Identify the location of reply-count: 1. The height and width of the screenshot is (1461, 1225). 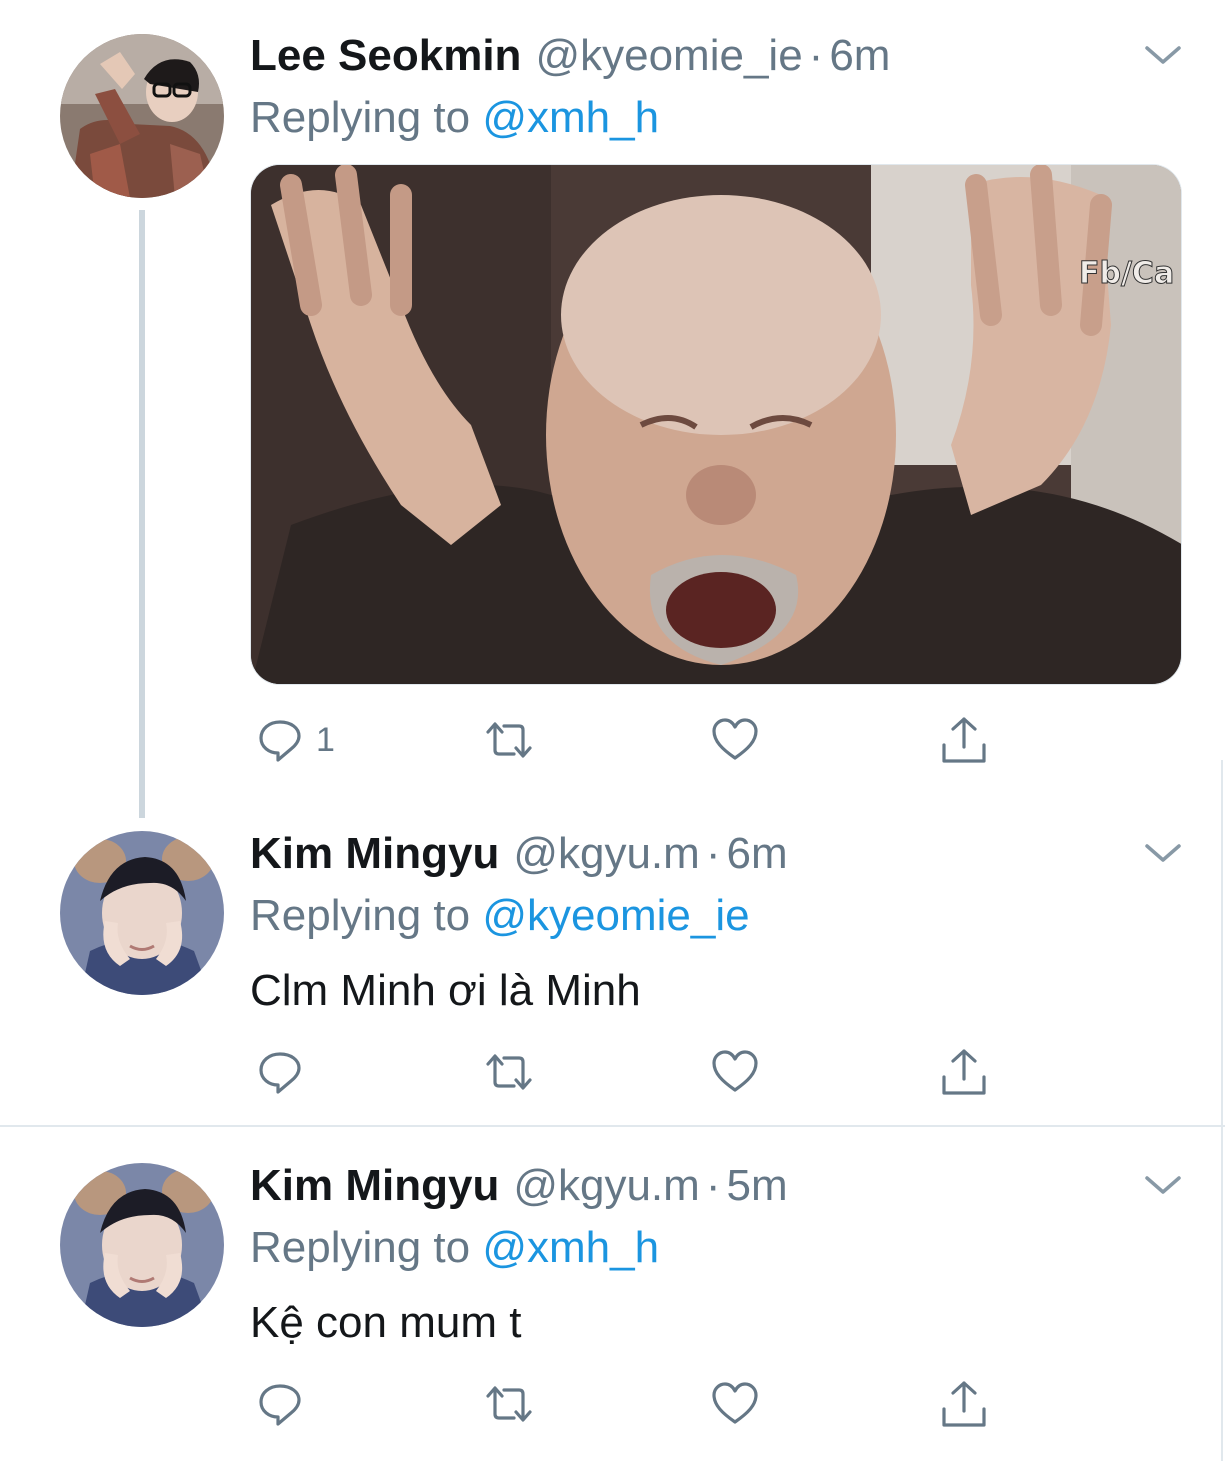
(325, 739).